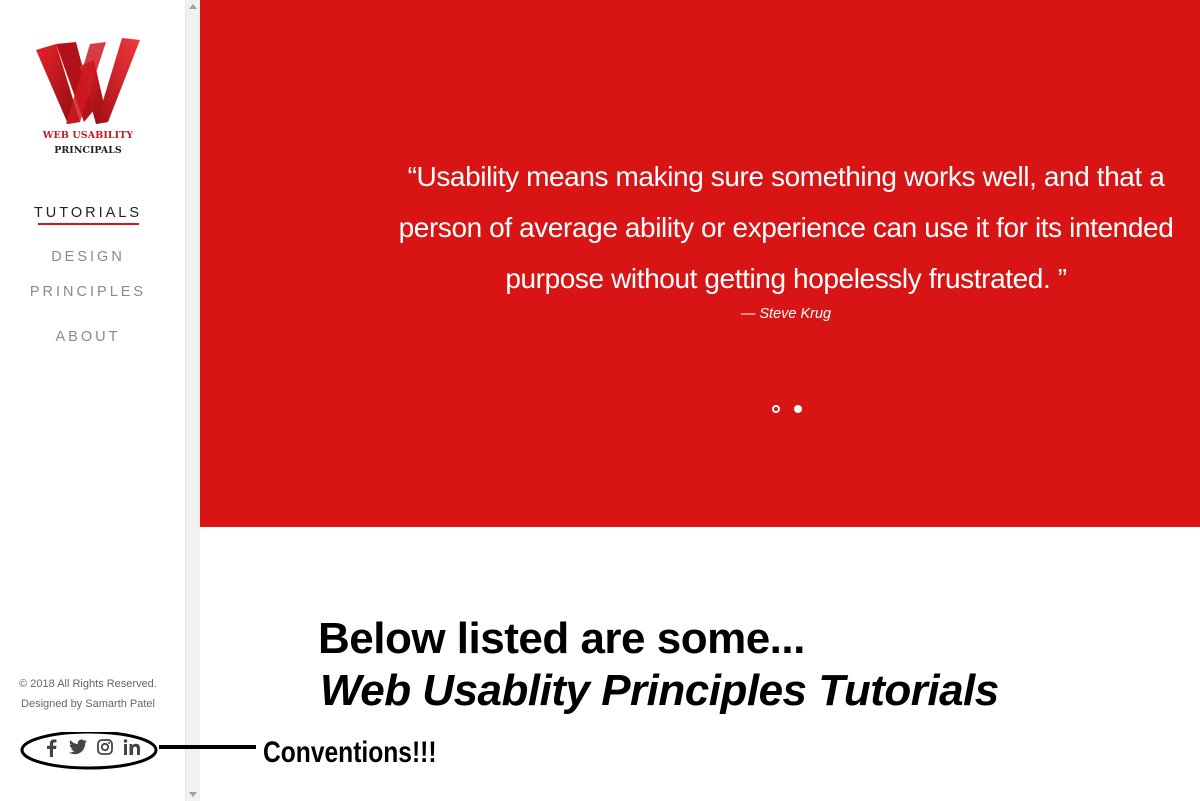 The height and width of the screenshot is (801, 1200). What do you see at coordinates (78, 749) in the screenshot?
I see `twitter-icon` at bounding box center [78, 749].